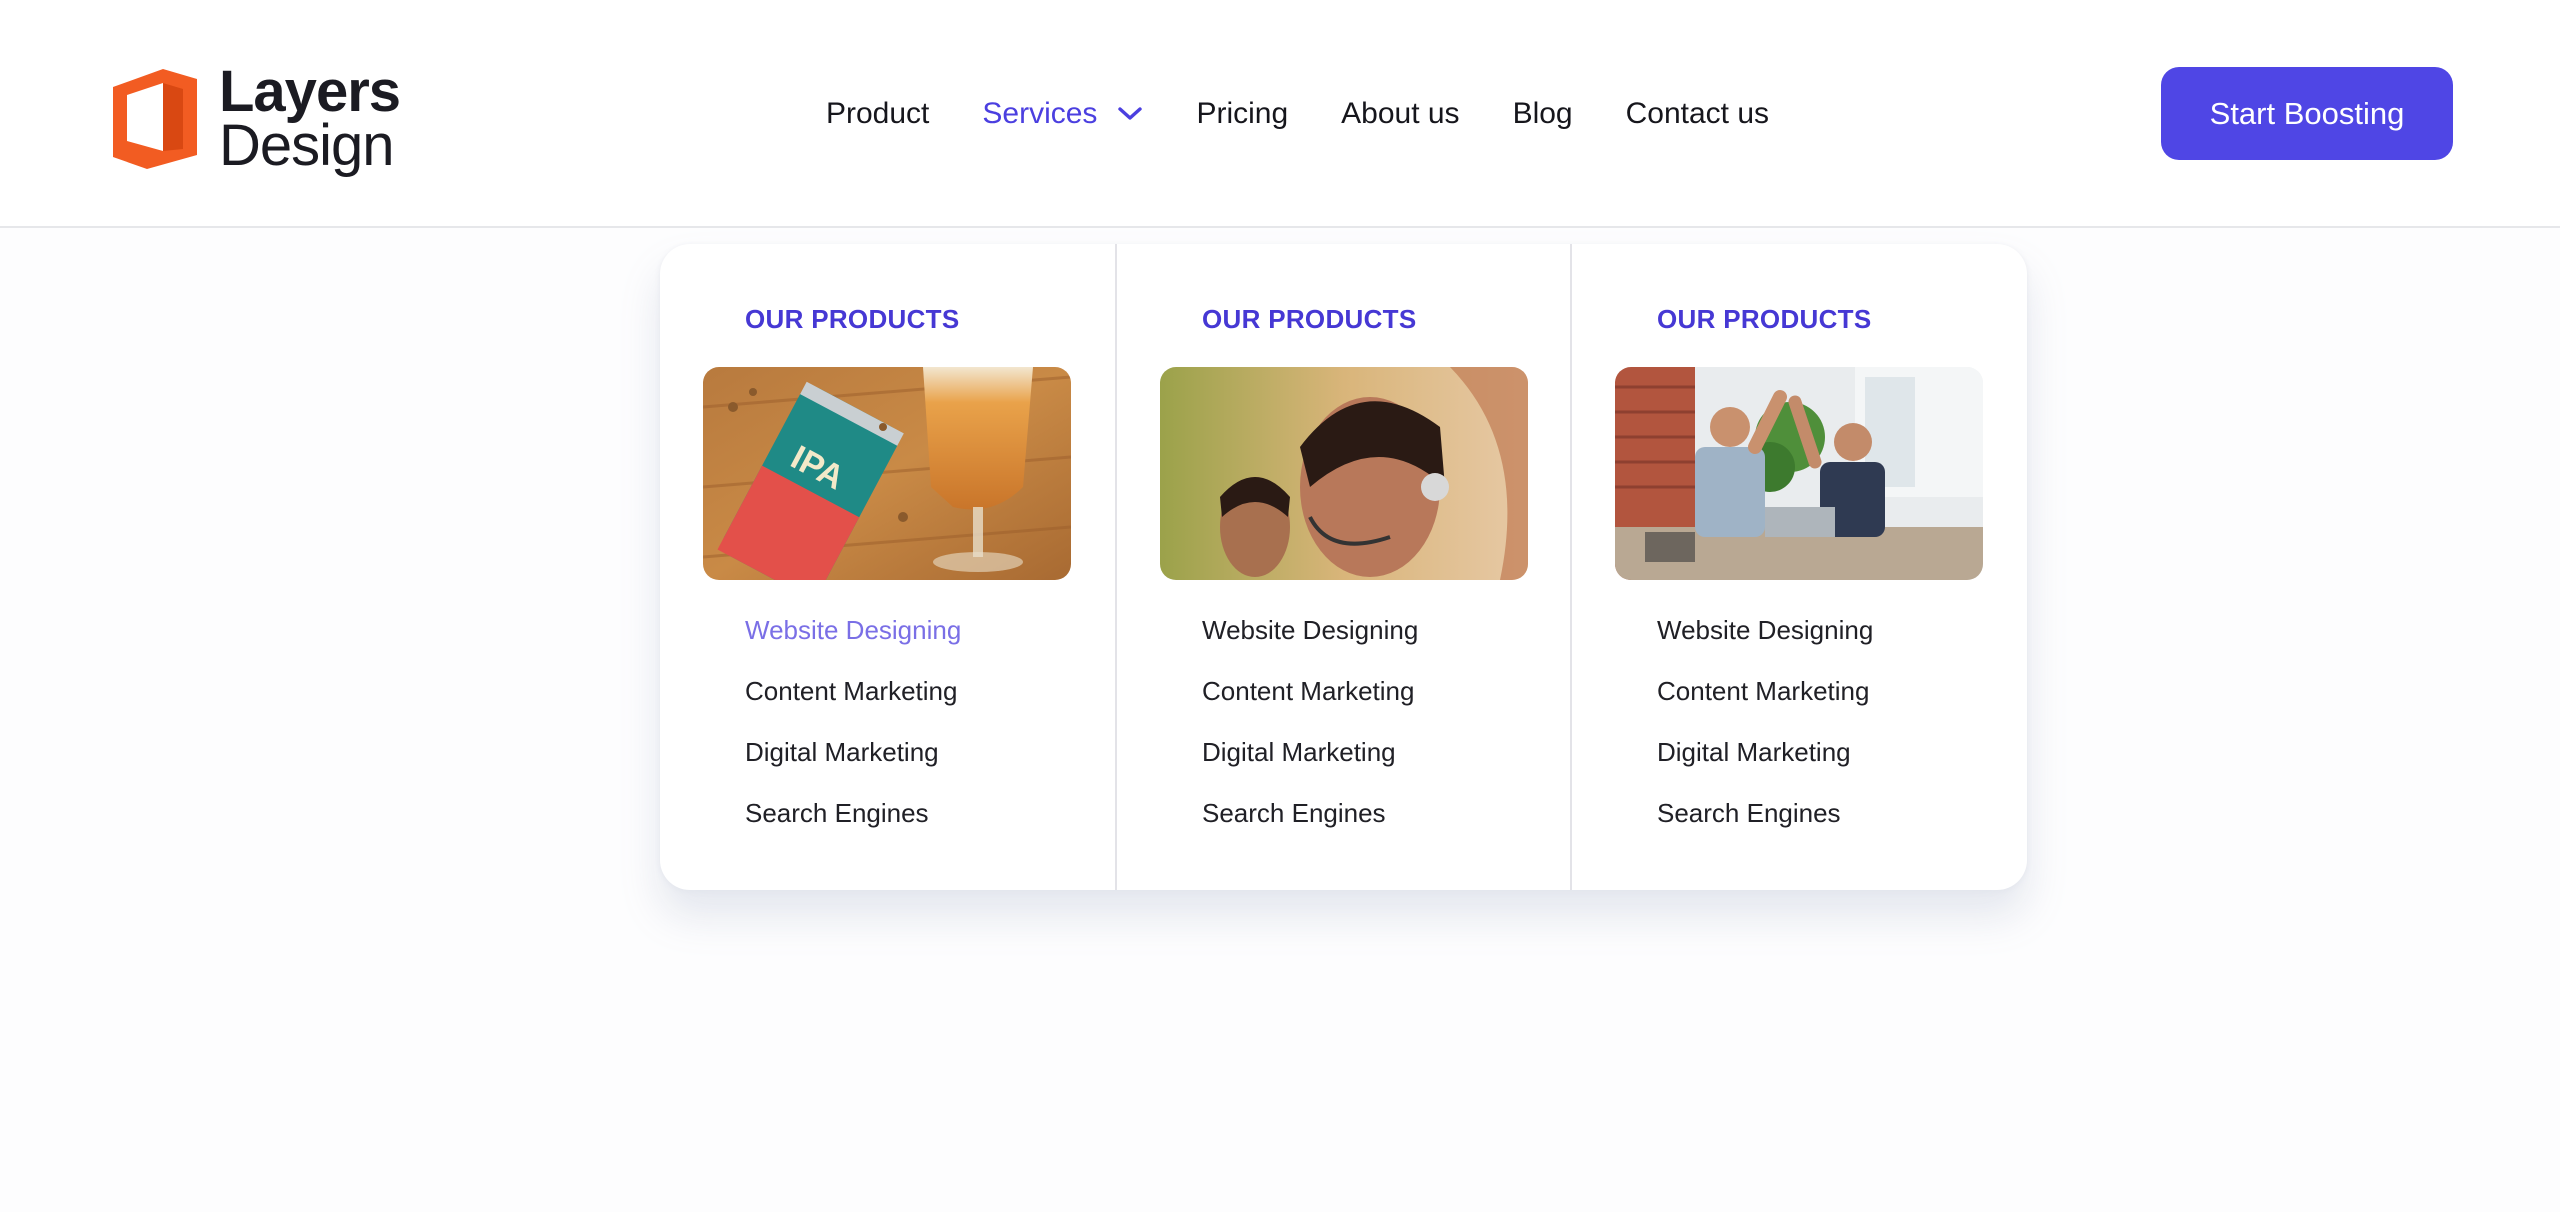 The image size is (2560, 1212). I want to click on chevron-down-icon, so click(1130, 113).